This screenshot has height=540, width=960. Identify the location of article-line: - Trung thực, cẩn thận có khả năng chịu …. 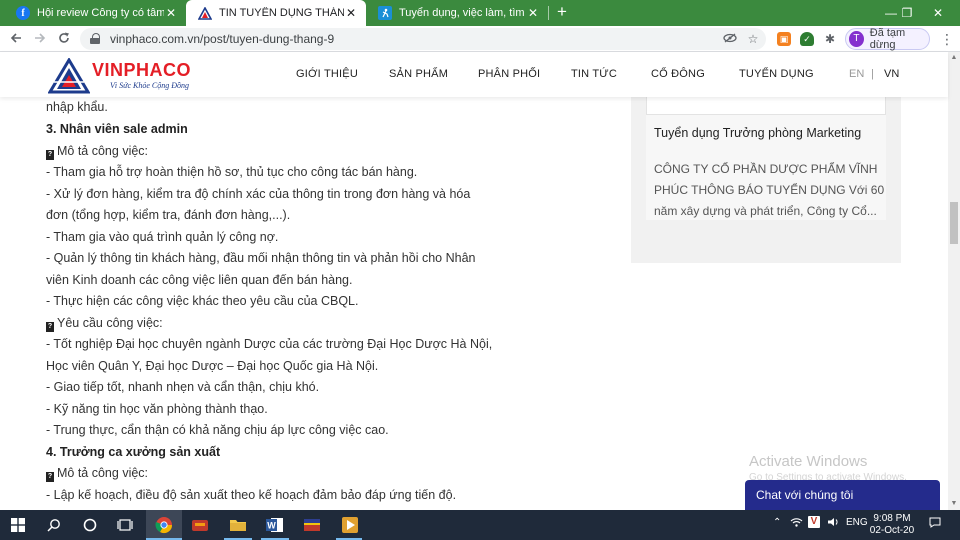
(217, 430).